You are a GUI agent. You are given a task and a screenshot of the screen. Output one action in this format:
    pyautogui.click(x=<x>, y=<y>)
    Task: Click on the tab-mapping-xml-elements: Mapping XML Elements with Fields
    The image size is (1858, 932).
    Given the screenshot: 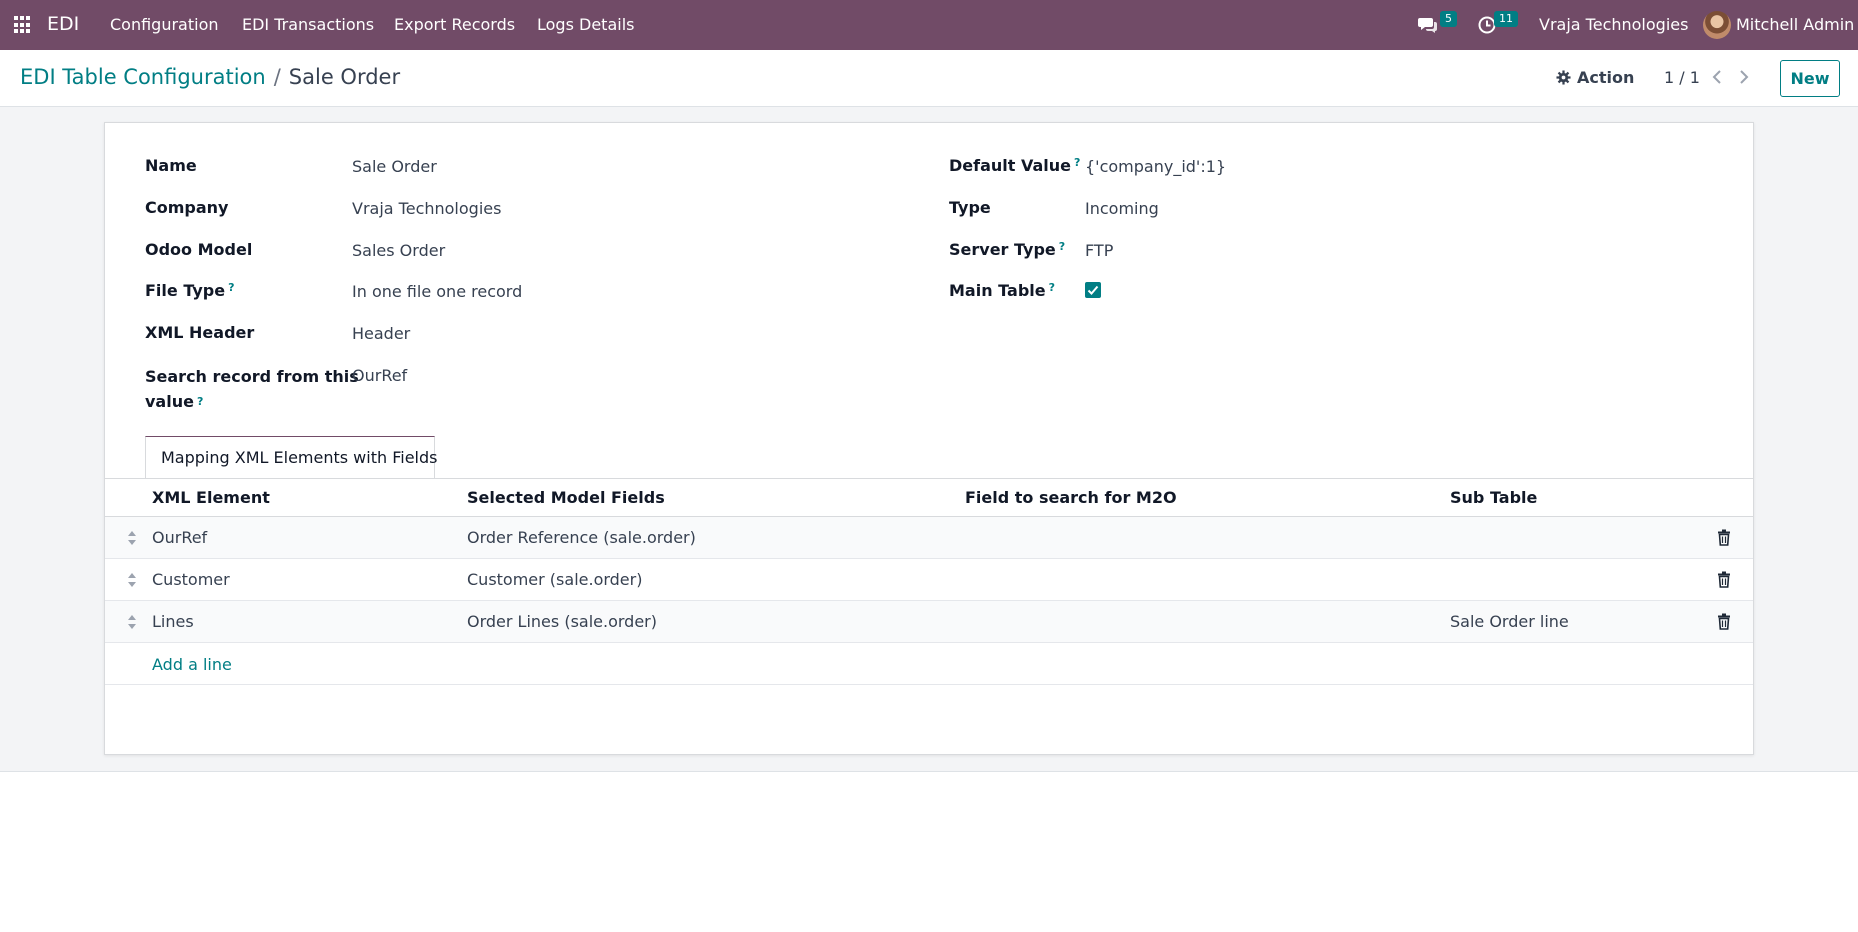 What is the action you would take?
    pyautogui.click(x=291, y=457)
    